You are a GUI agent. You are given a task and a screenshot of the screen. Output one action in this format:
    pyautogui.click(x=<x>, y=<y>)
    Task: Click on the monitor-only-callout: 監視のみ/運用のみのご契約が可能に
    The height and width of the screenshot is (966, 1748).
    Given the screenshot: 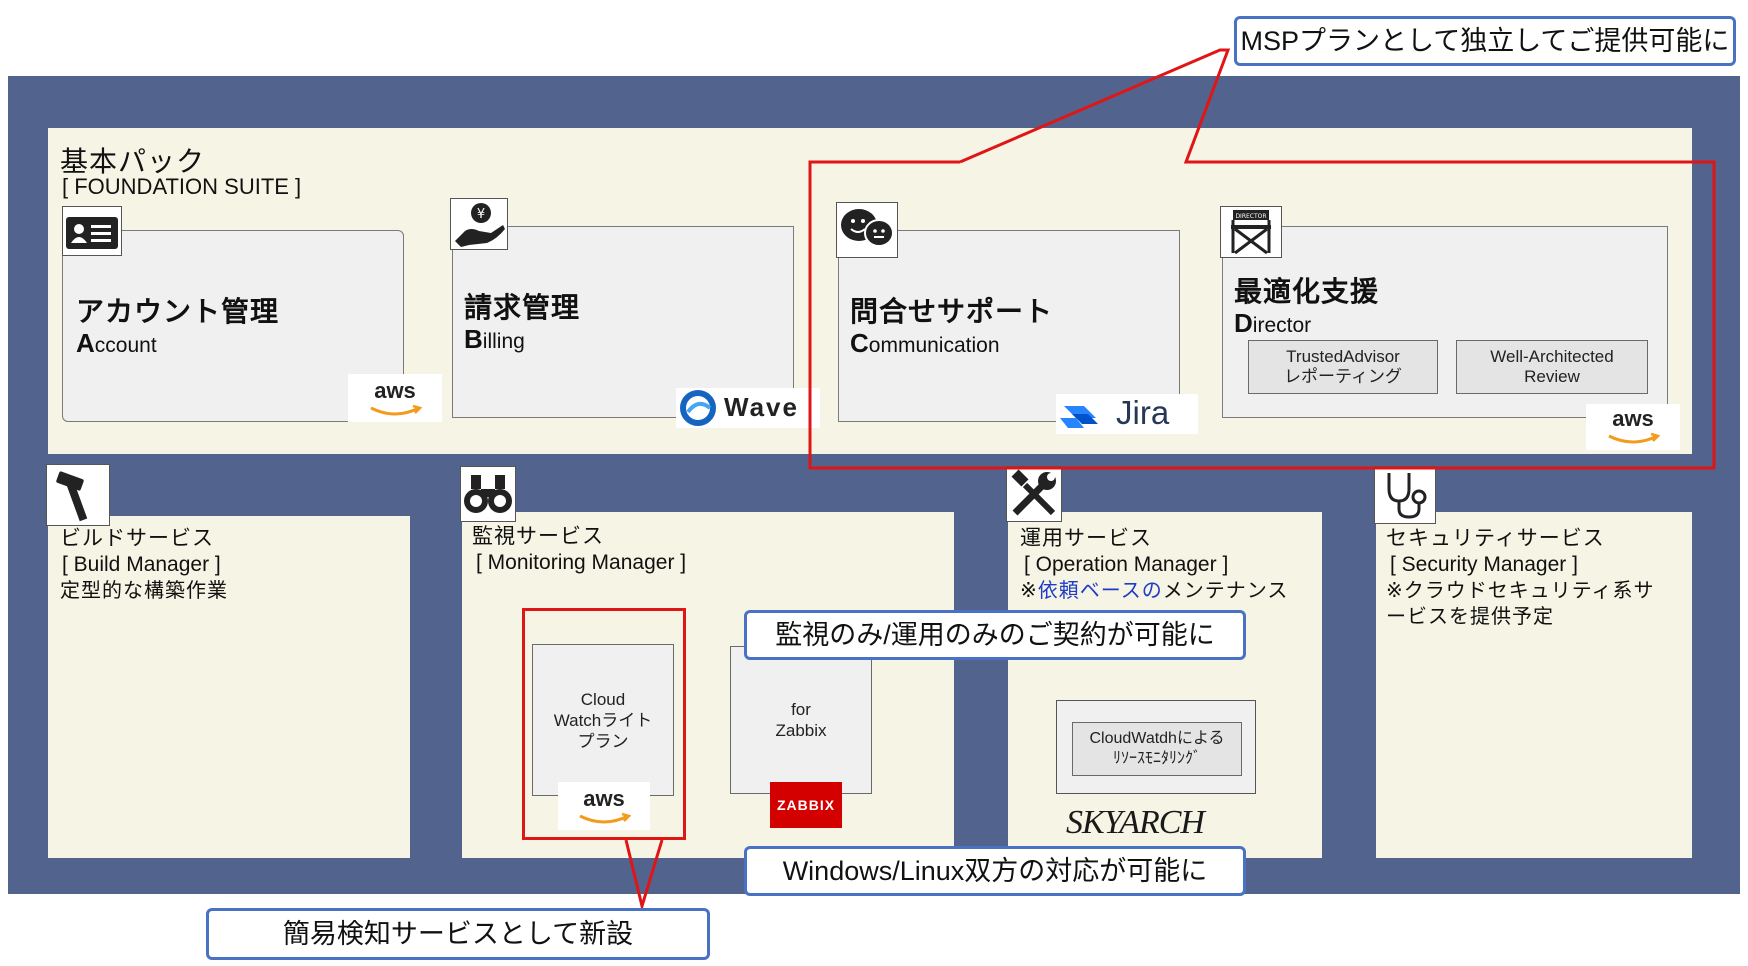 What is the action you would take?
    pyautogui.click(x=995, y=635)
    